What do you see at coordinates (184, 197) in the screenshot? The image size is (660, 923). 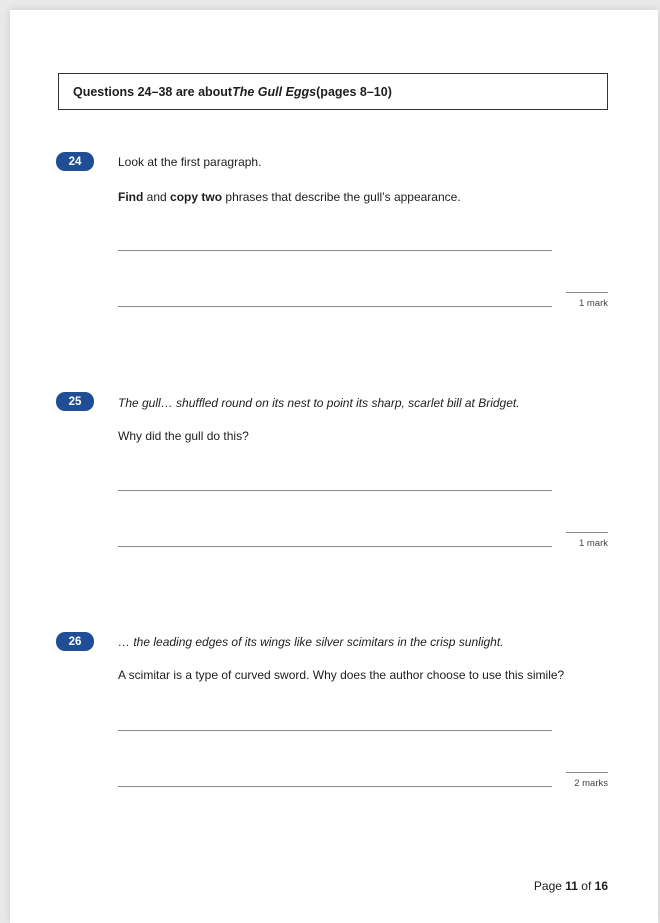 I see `prompt-bold-word: copy` at bounding box center [184, 197].